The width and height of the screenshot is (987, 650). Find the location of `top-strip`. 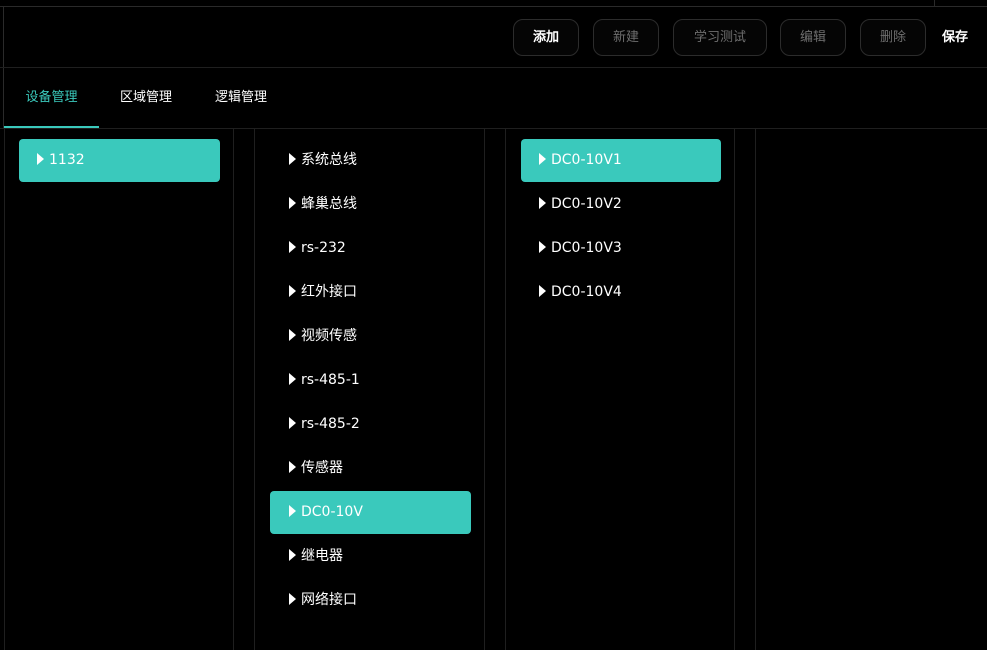

top-strip is located at coordinates (493, 3).